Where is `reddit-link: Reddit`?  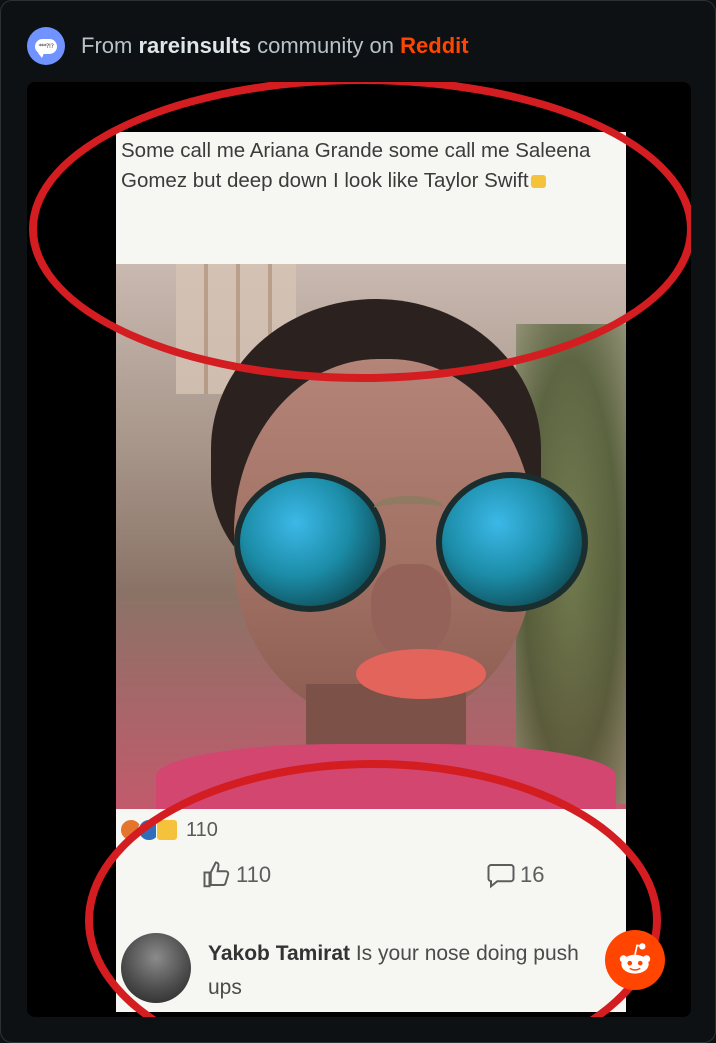
reddit-link: Reddit is located at coordinates (434, 45).